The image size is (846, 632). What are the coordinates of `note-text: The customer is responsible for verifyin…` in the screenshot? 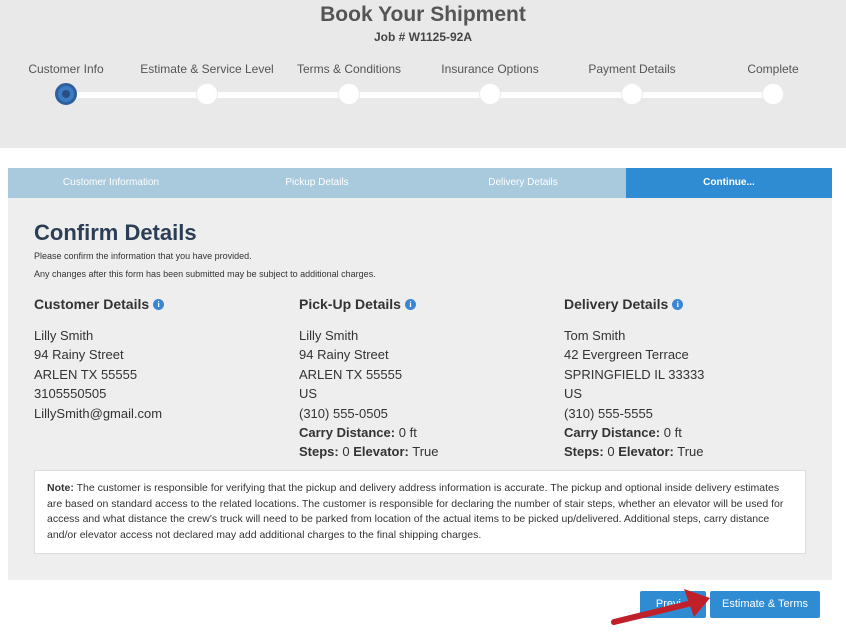 It's located at (415, 511).